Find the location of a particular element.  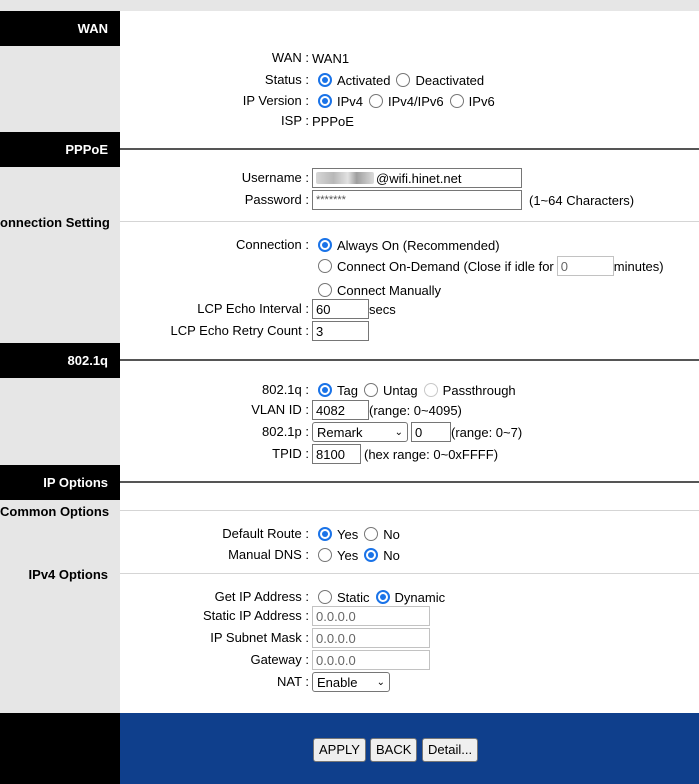

vlan-id-input: 4082 is located at coordinates (340, 410).